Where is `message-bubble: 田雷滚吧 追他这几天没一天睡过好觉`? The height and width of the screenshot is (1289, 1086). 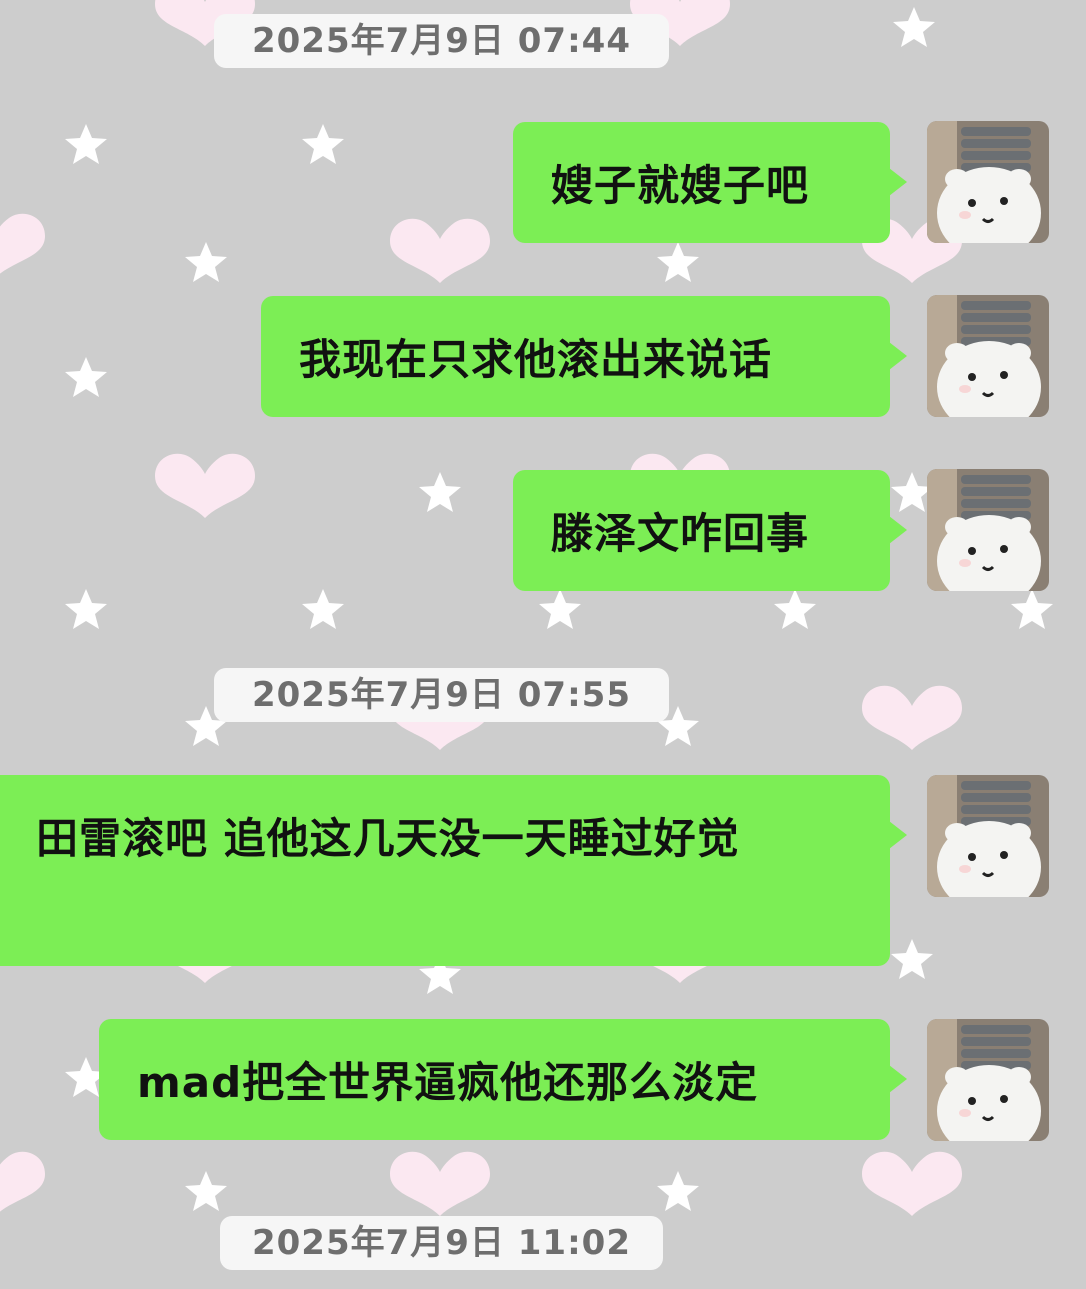
message-bubble: 田雷滚吧 追他这几天没一天睡过好觉 is located at coordinates (453, 870).